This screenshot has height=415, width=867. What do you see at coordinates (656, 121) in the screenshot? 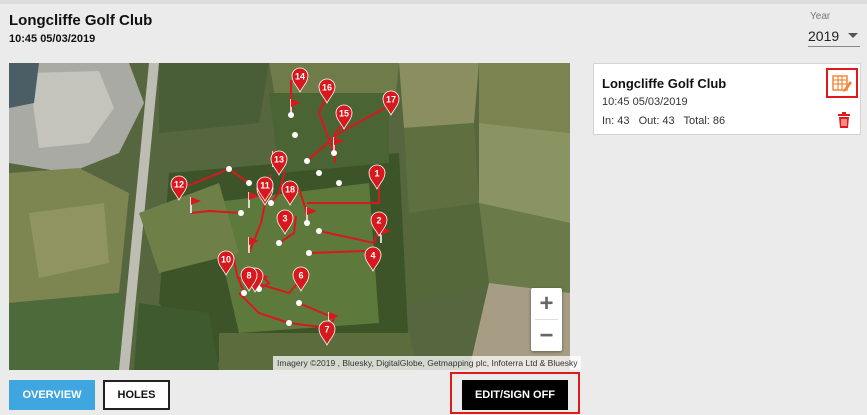
I see `score-out: Out: 43` at bounding box center [656, 121].